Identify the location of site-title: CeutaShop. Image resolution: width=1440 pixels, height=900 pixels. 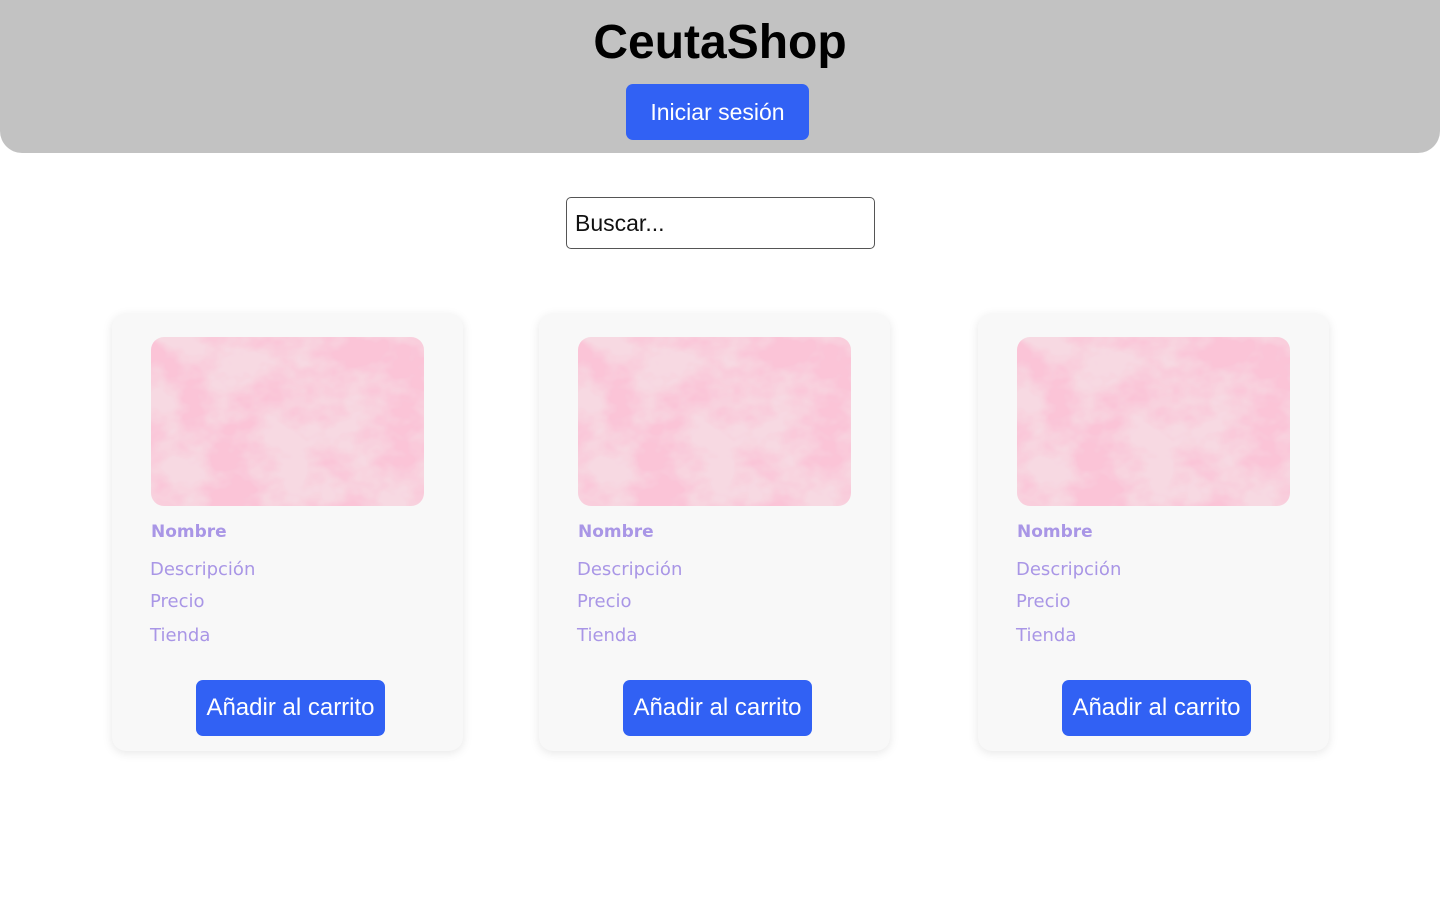
(720, 42).